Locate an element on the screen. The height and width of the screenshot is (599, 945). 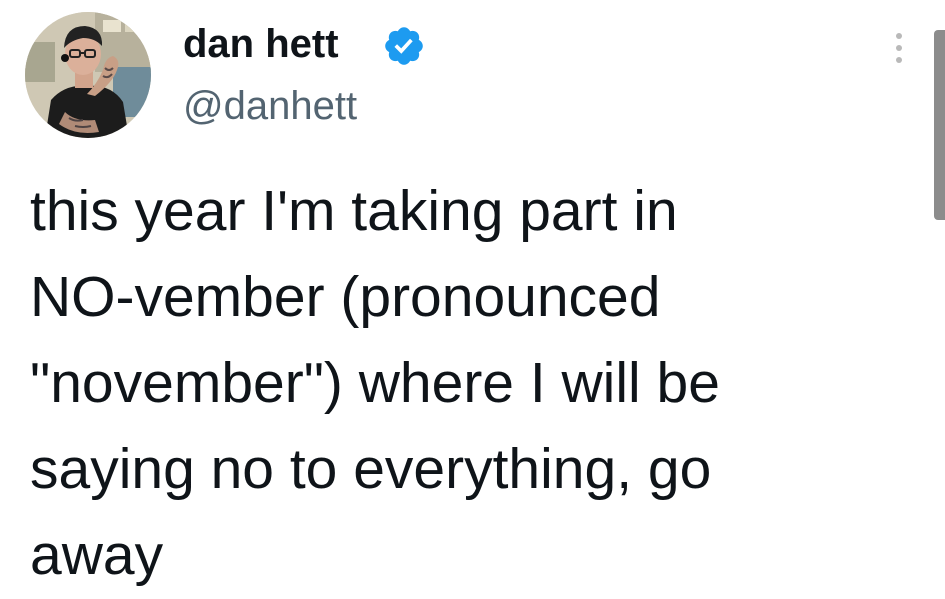
author-avatar is located at coordinates (88, 75).